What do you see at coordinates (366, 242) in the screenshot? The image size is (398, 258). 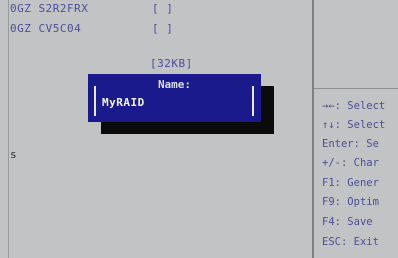 I see `help-text: Exit` at bounding box center [366, 242].